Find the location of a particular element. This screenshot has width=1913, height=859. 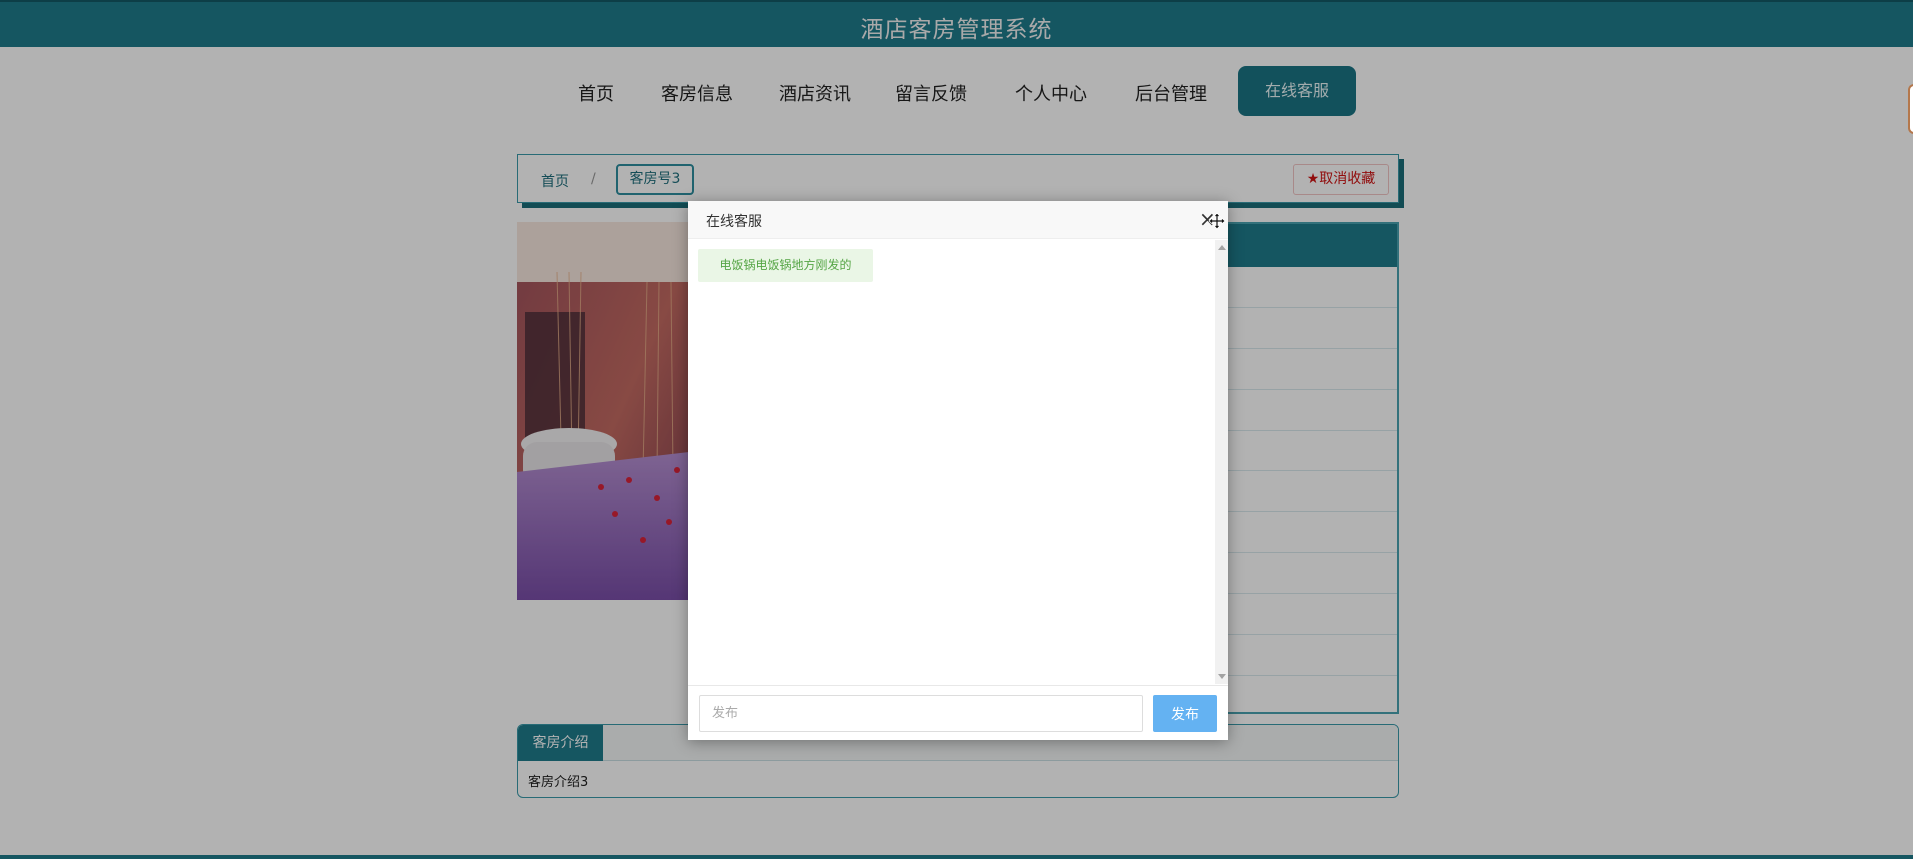

chat-message-area: 电饭锅电饭锅地方刚发的 is located at coordinates (951, 462).